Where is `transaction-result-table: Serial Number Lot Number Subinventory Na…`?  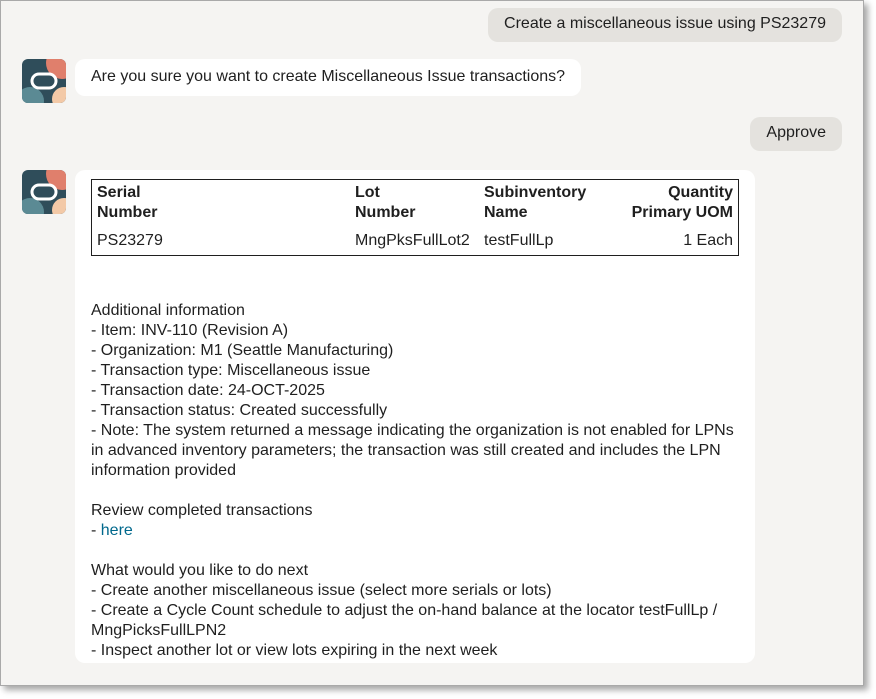
transaction-result-table: Serial Number Lot Number Subinventory Na… is located at coordinates (415, 217).